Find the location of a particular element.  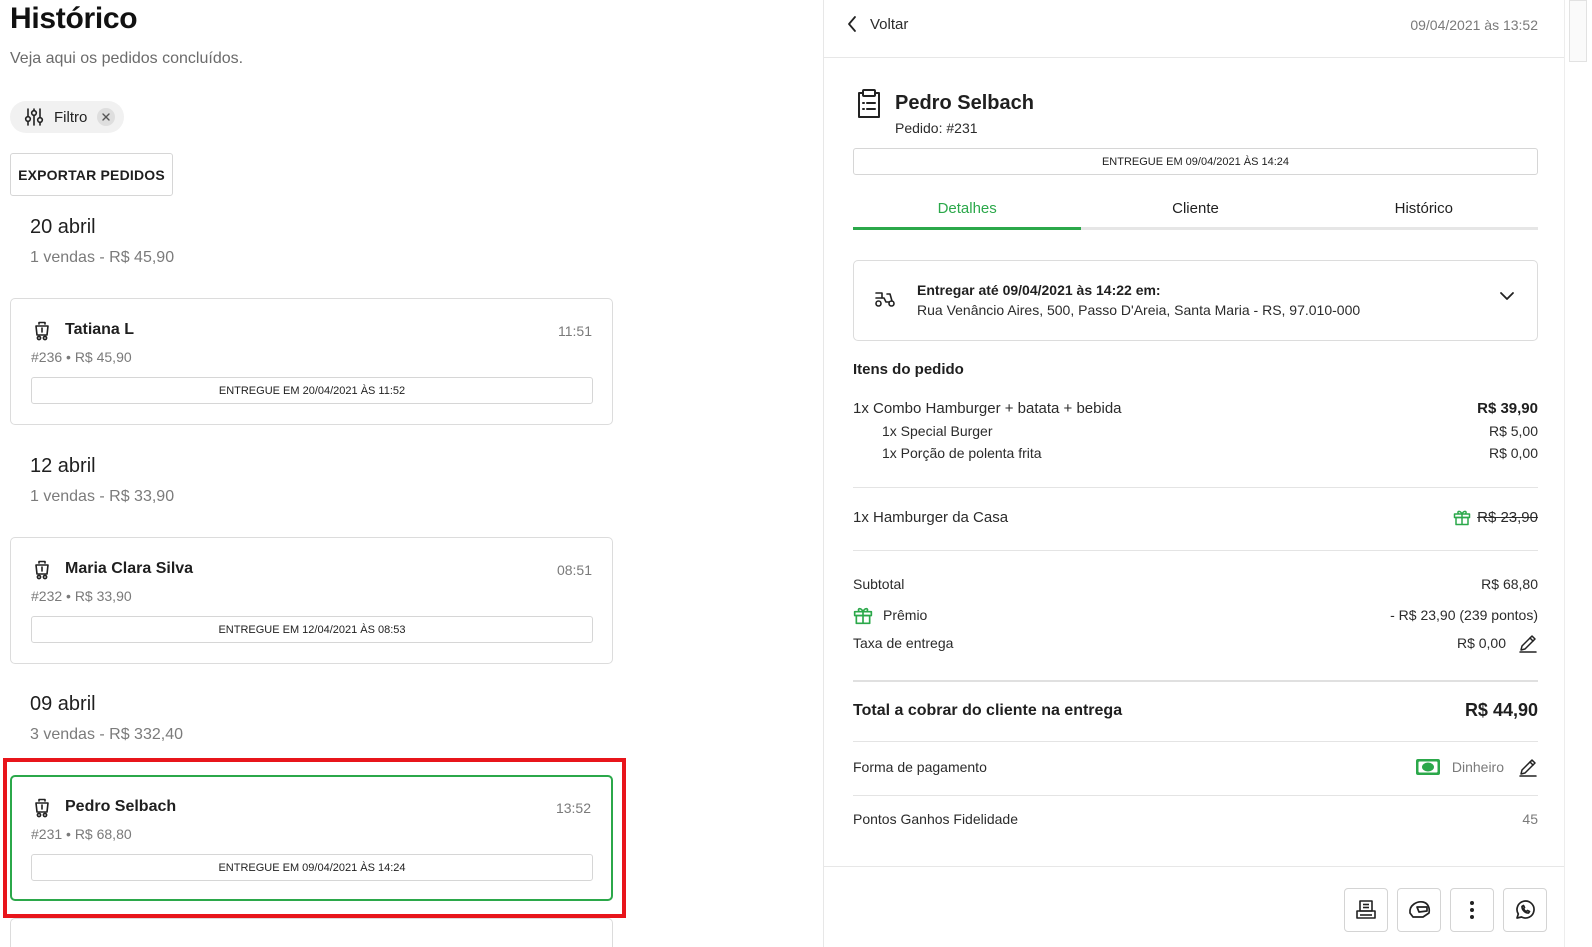

points-label: Pontos Ganhos Fidelidade is located at coordinates (935, 819).